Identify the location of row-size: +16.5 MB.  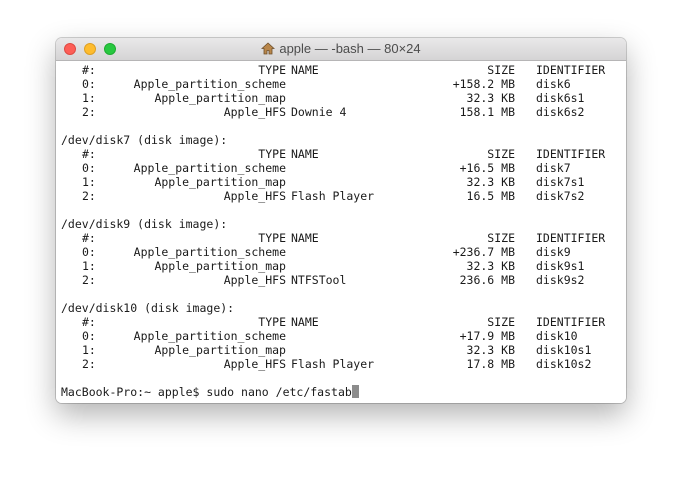
(487, 168).